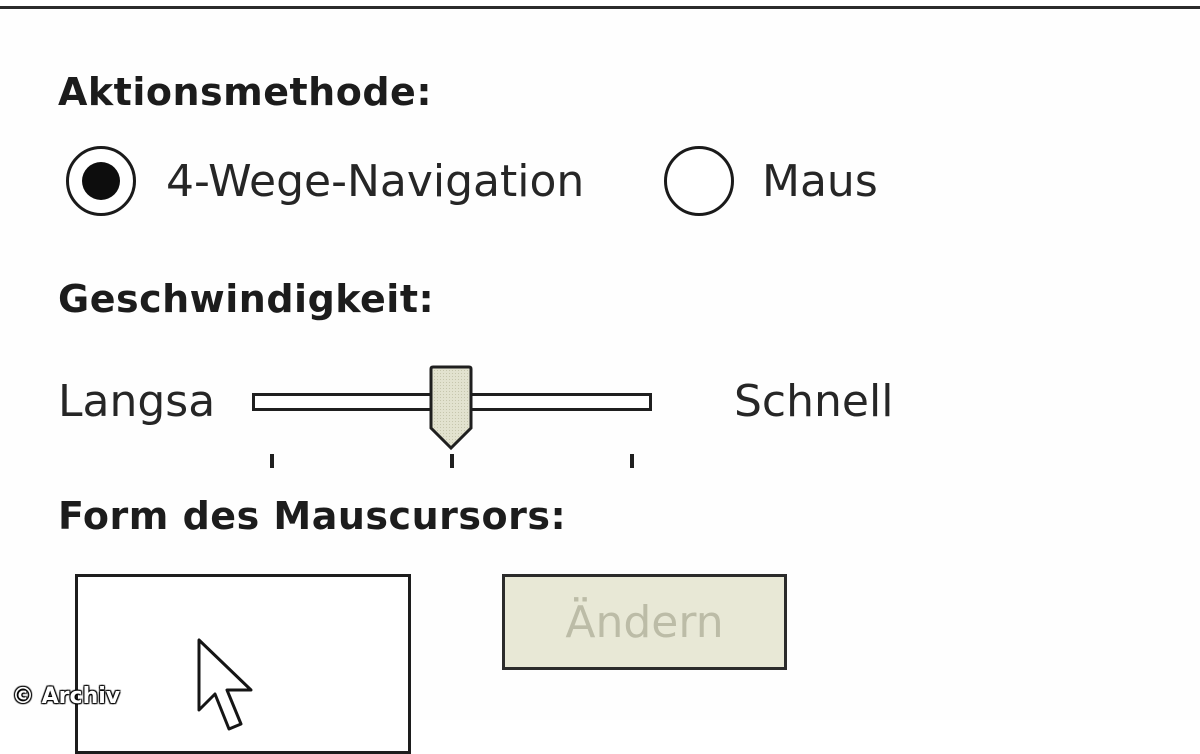 The width and height of the screenshot is (1200, 754). Describe the element at coordinates (644, 622) in the screenshot. I see `change-button: Ändern` at that location.